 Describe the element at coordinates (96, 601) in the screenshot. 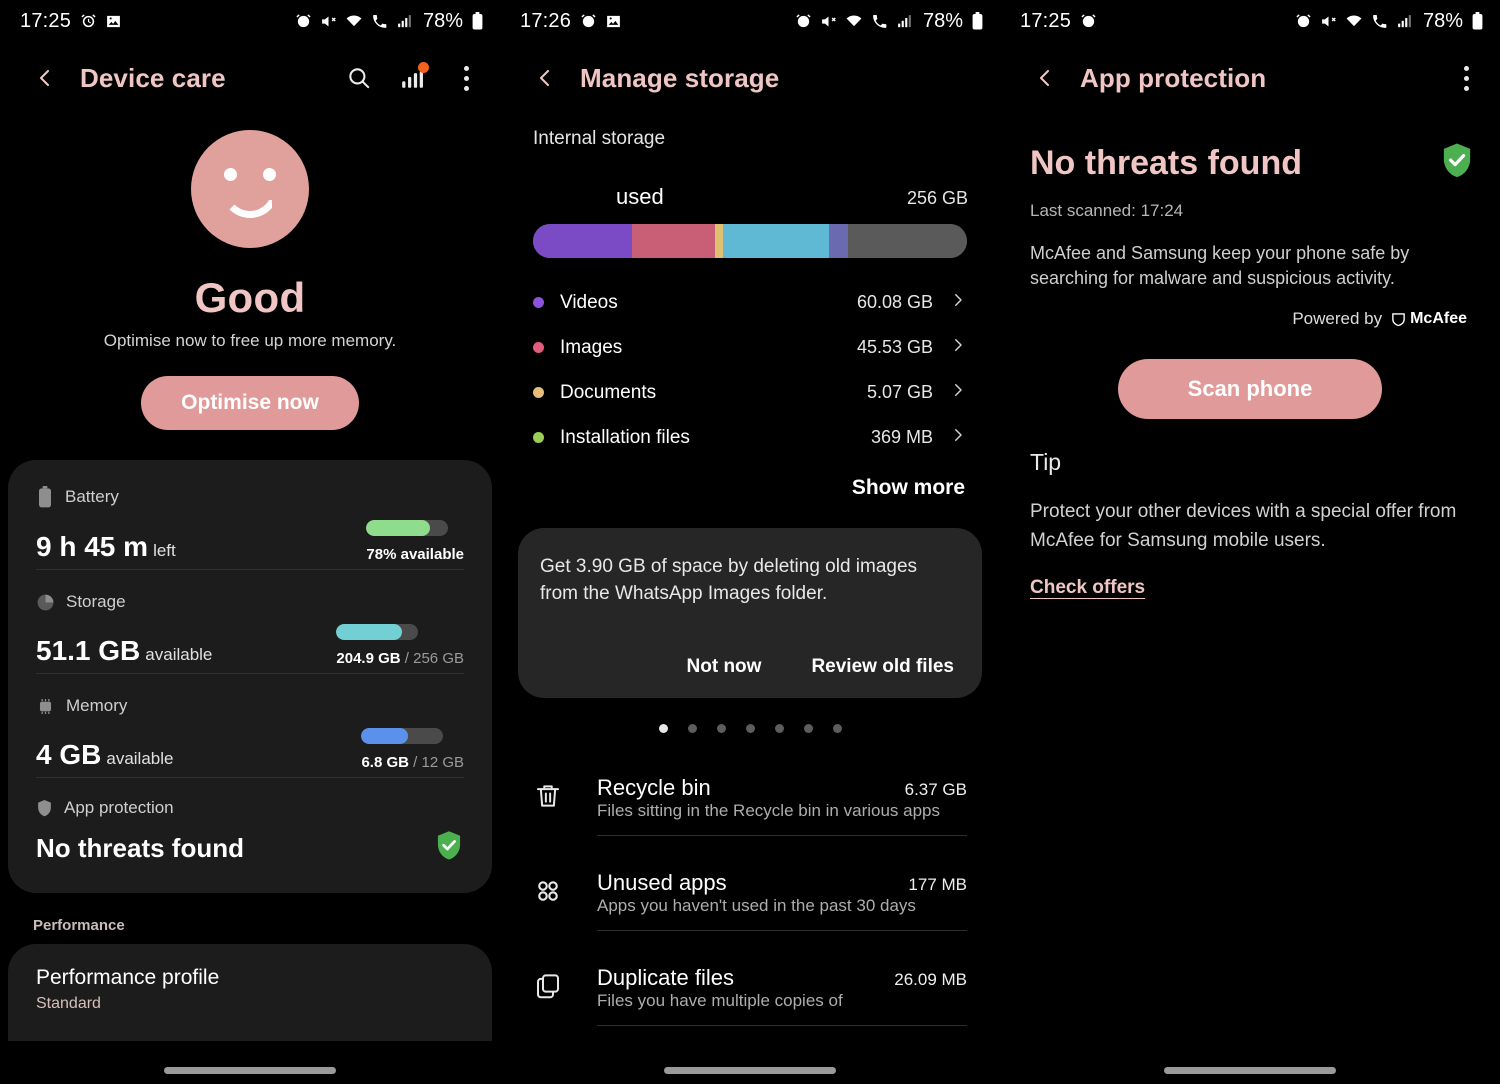

I see `metric-label: Storage` at that location.